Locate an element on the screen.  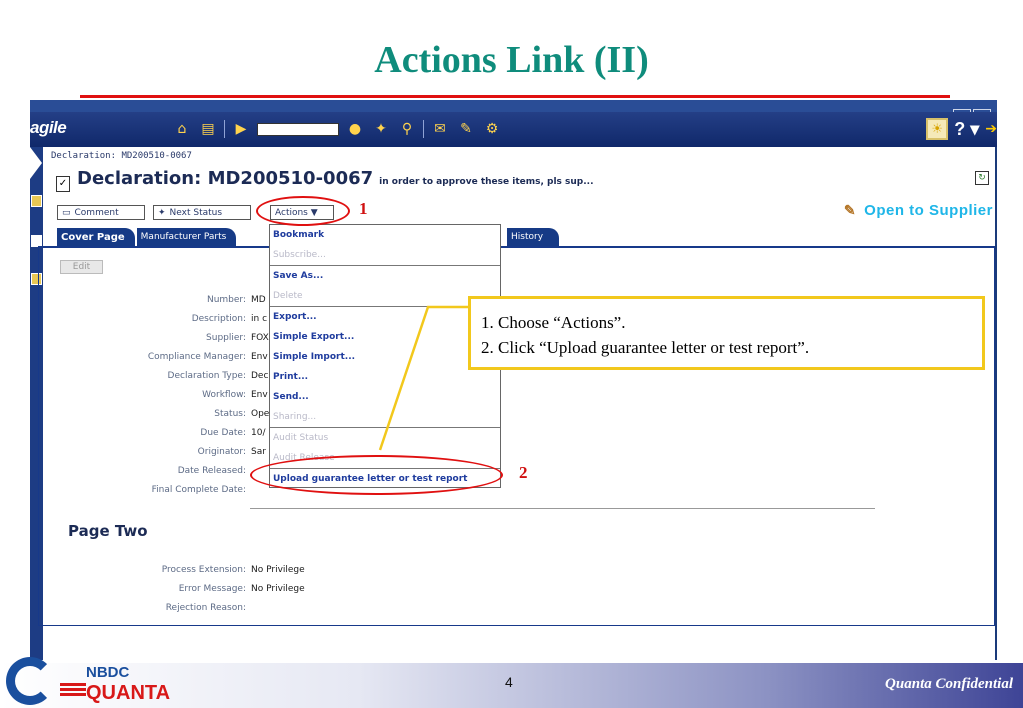
callout-step-1: 1. Choose “Actions”. is located at coordinates (553, 322).